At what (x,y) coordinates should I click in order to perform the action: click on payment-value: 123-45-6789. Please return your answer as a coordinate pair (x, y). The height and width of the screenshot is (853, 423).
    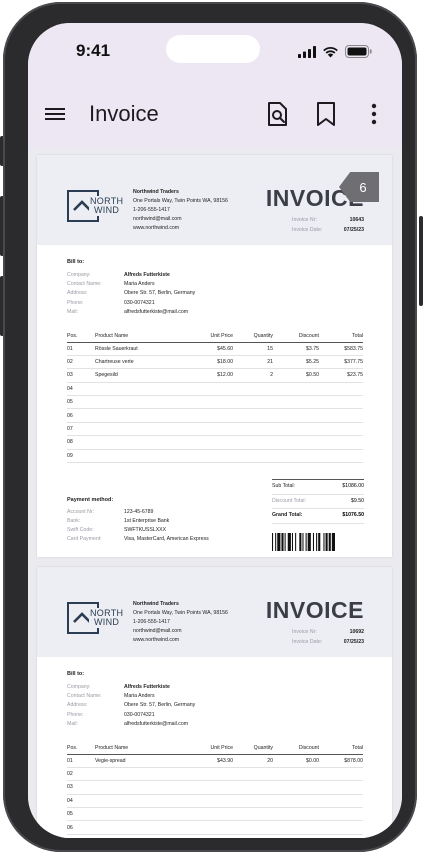
    Looking at the image, I should click on (139, 512).